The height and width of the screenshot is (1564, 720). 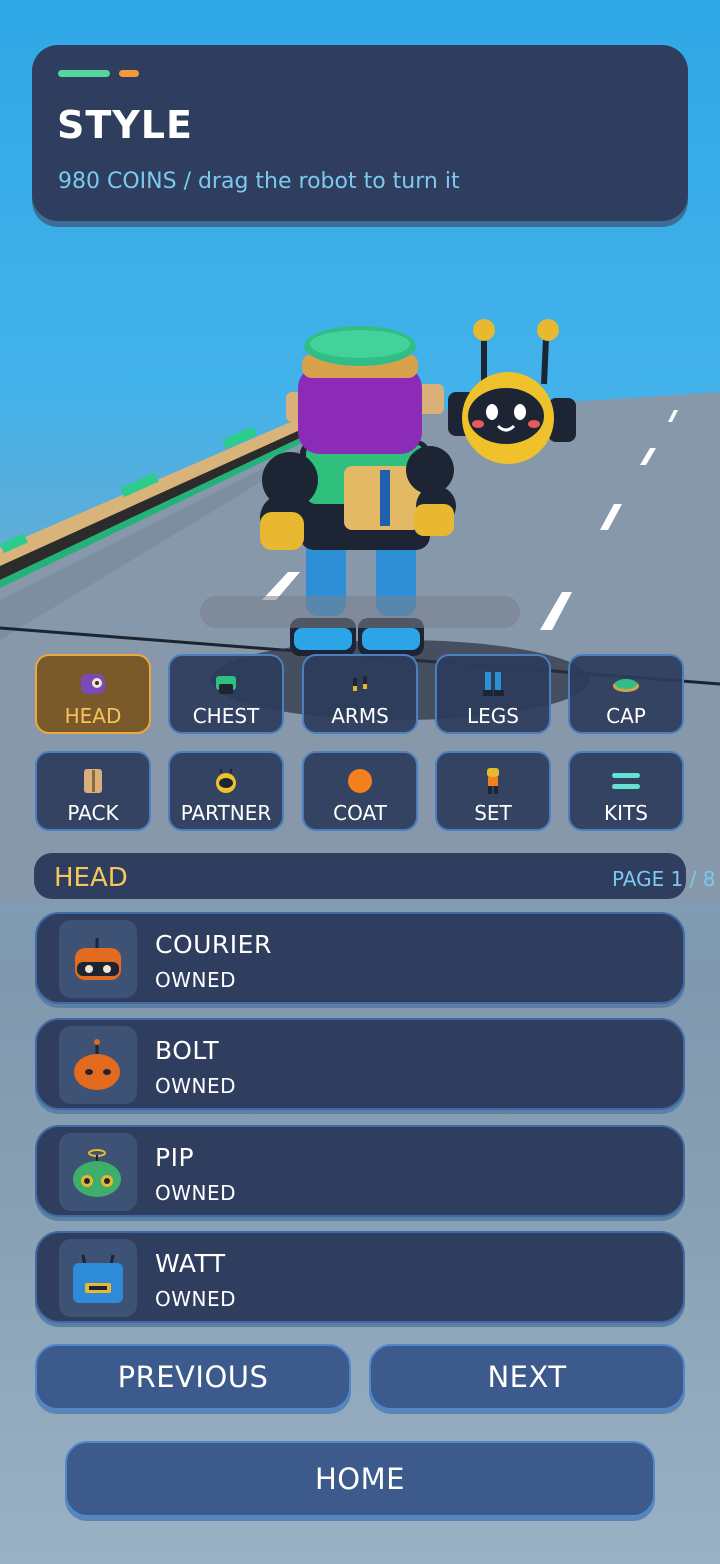 I want to click on tab-pack: PACK, so click(x=93, y=791).